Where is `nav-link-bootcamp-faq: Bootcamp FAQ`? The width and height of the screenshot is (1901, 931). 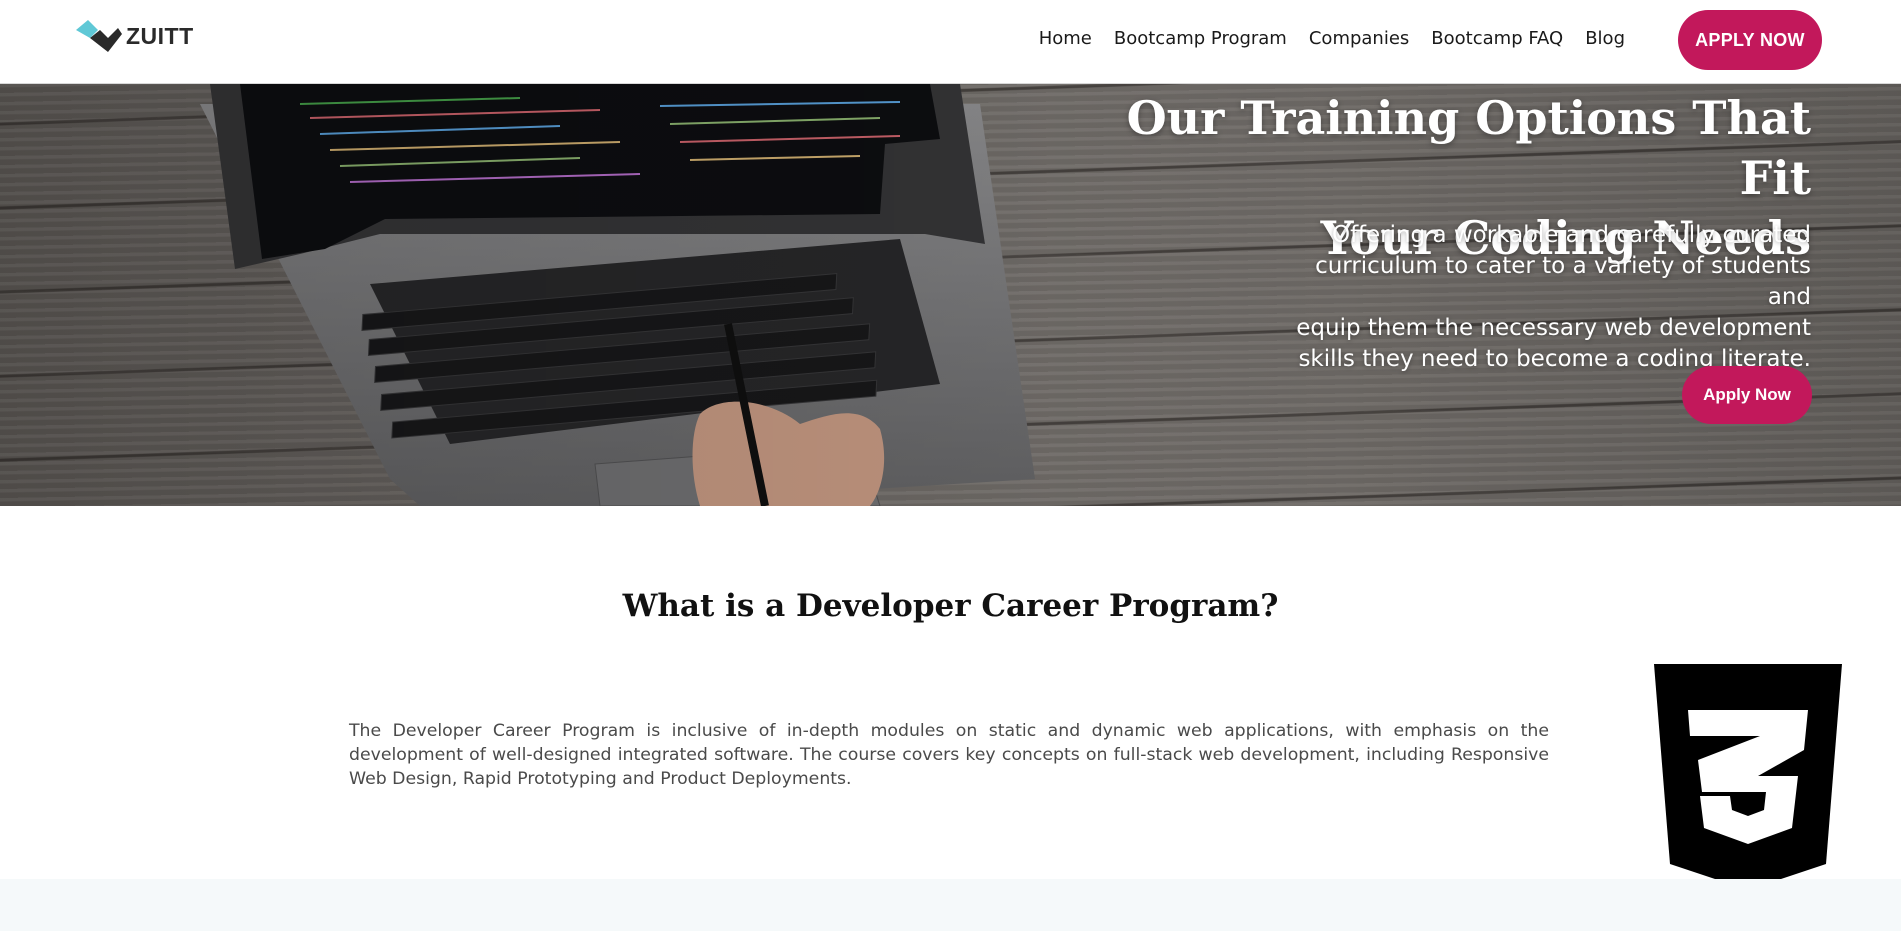
nav-link-bootcamp-faq: Bootcamp FAQ is located at coordinates (1497, 39).